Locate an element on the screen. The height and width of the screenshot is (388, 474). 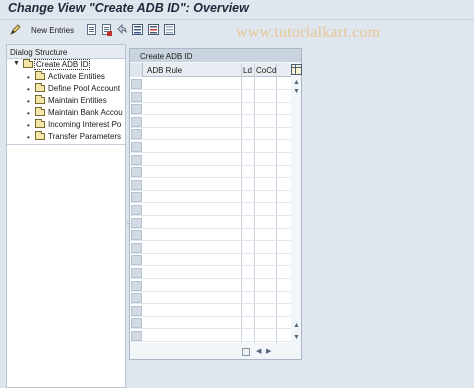
expand-arrow-icon: ▼ is located at coordinates (16, 63).